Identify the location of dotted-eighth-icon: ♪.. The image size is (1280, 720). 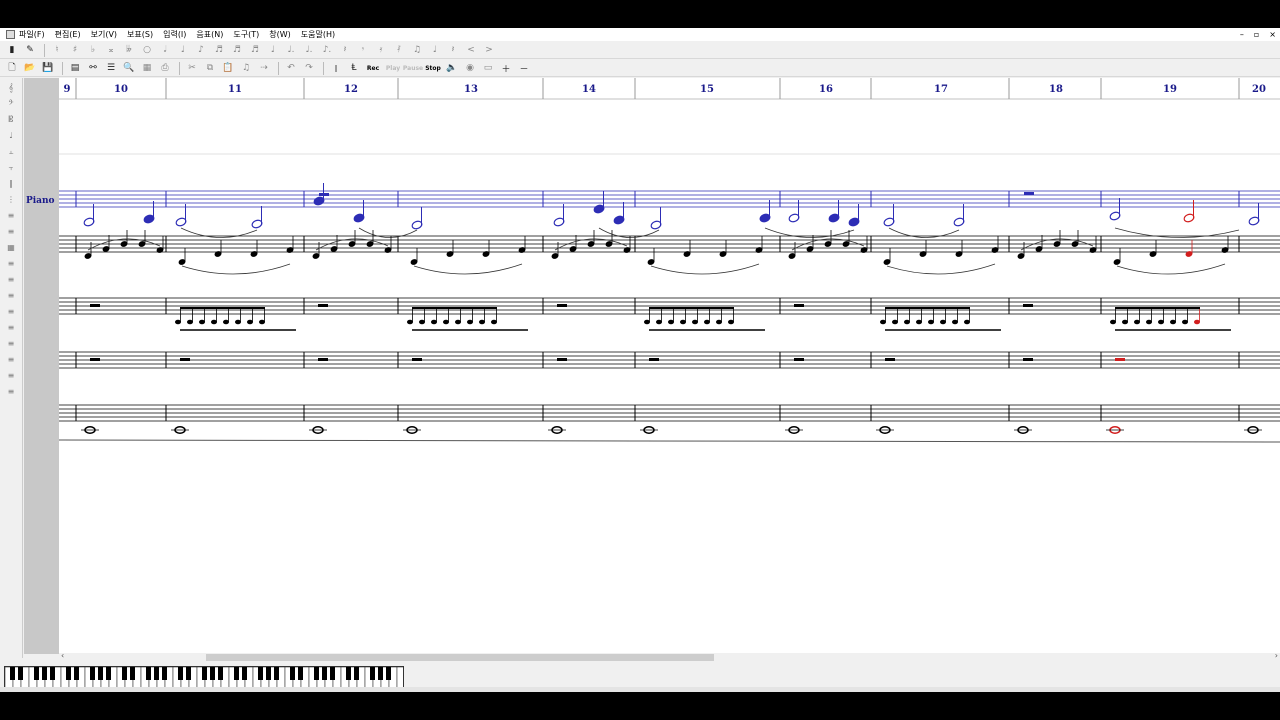
(327, 50).